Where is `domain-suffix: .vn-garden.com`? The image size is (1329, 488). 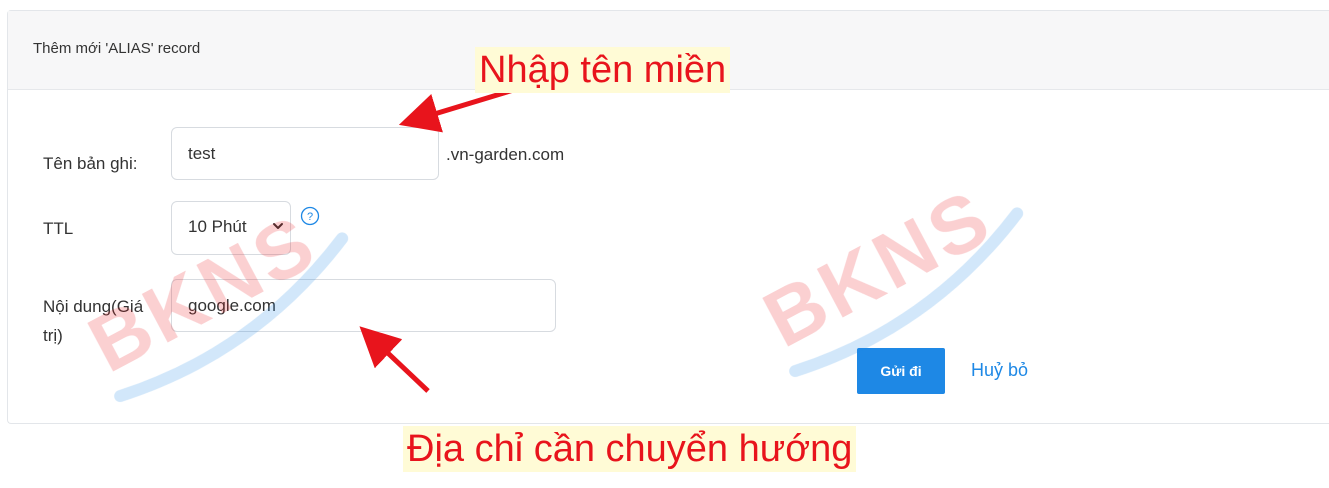
domain-suffix: .vn-garden.com is located at coordinates (505, 154).